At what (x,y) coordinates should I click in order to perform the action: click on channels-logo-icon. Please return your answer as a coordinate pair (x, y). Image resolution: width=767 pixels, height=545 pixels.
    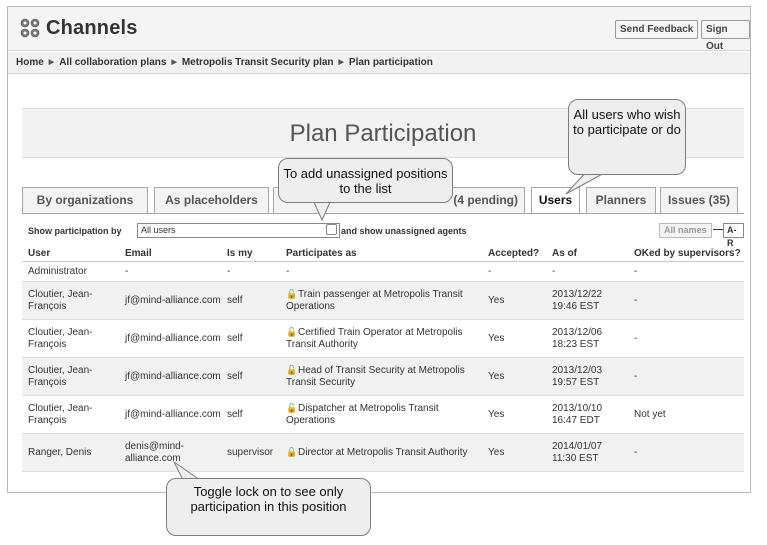
    Looking at the image, I should click on (30, 28).